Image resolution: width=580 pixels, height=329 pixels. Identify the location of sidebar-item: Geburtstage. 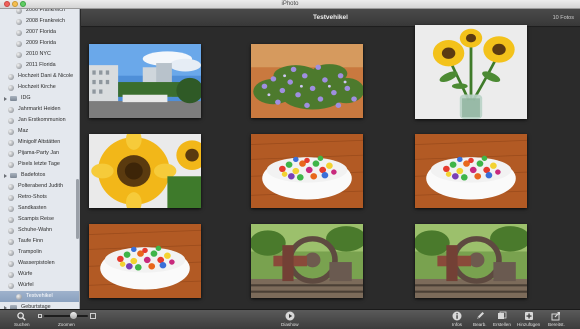
(27, 305).